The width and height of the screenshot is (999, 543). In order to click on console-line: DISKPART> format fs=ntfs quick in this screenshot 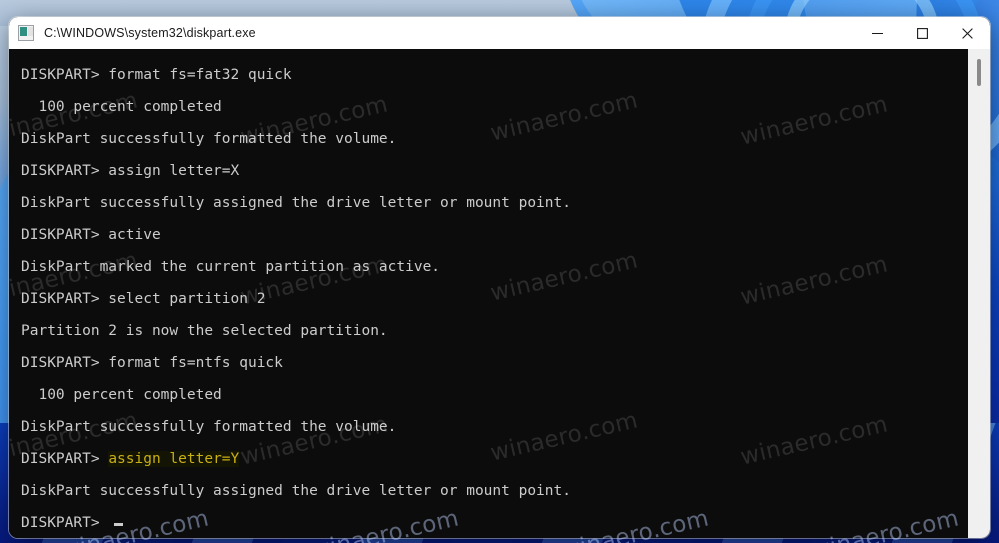, I will do `click(494, 363)`.